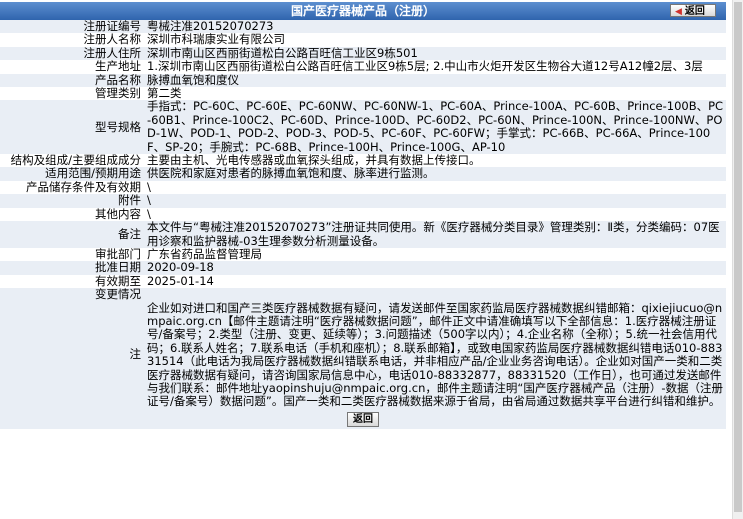 The height and width of the screenshot is (519, 743). I want to click on page-title: 国产医疗器械产品（注册）, so click(362, 11).